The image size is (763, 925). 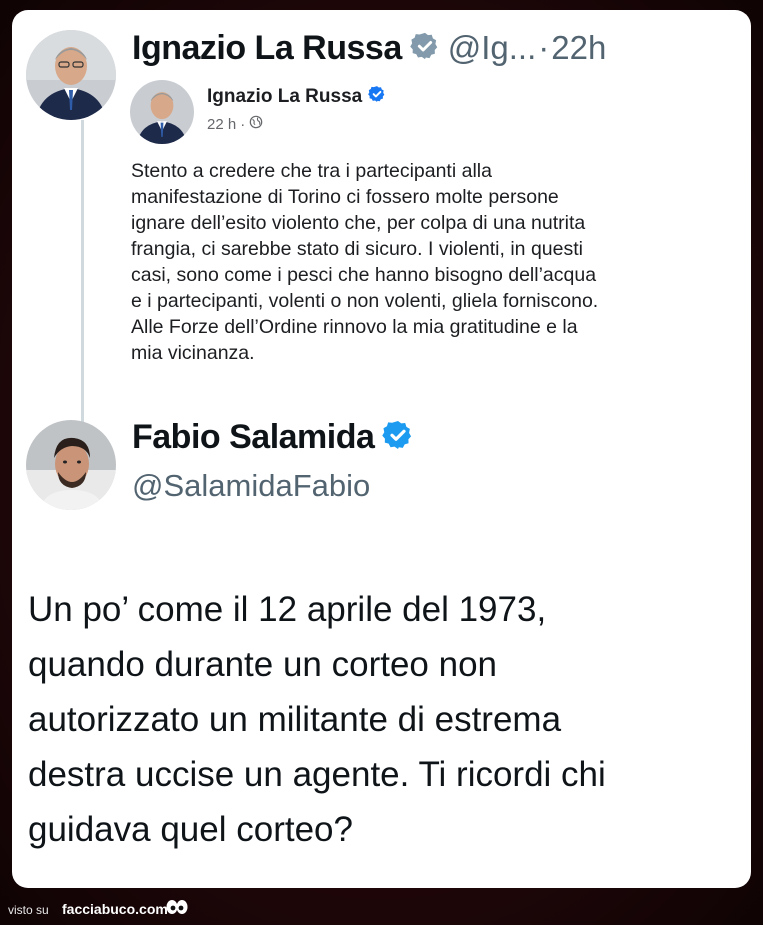 I want to click on quote-header: Ignazio La Russa @Ig... · 22h, so click(x=369, y=48).